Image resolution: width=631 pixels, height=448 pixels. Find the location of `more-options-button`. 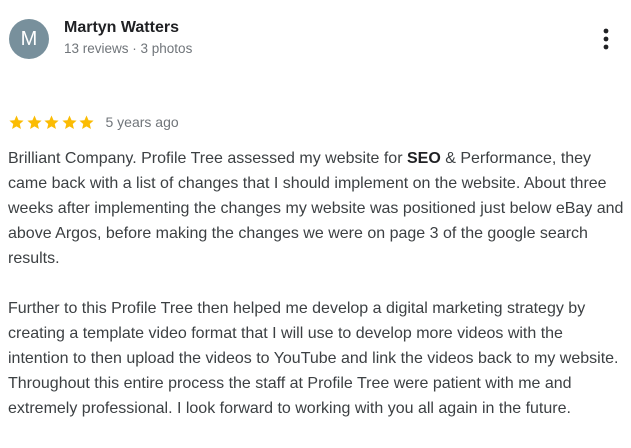

more-options-button is located at coordinates (606, 39).